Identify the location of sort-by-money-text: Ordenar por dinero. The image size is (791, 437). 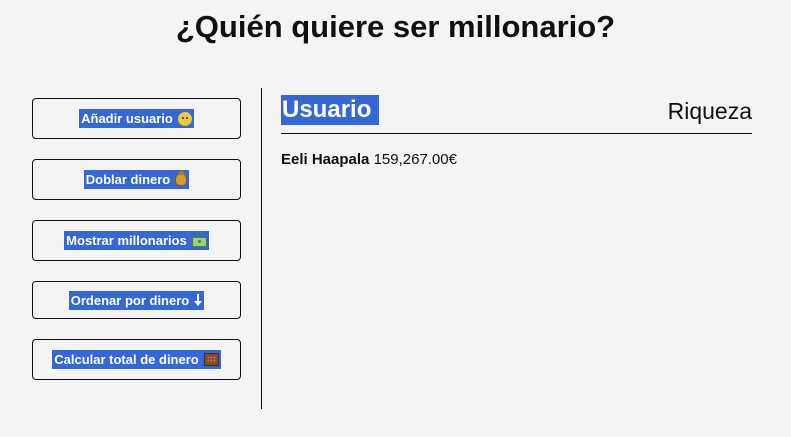
(130, 300).